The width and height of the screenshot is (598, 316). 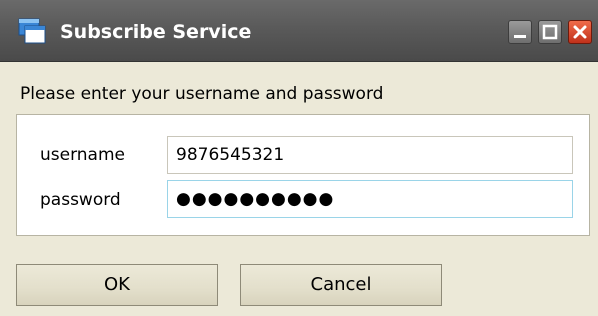 I want to click on cancel-button: Cancel, so click(x=341, y=285).